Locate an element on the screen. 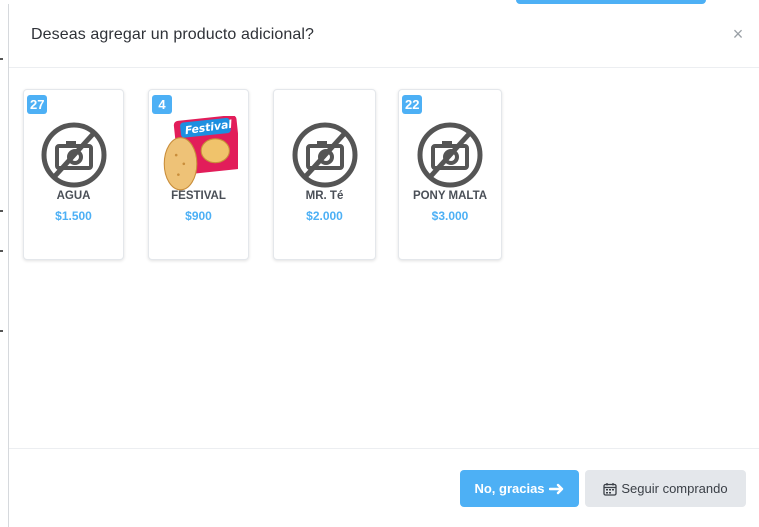  close-button: × is located at coordinates (738, 34).